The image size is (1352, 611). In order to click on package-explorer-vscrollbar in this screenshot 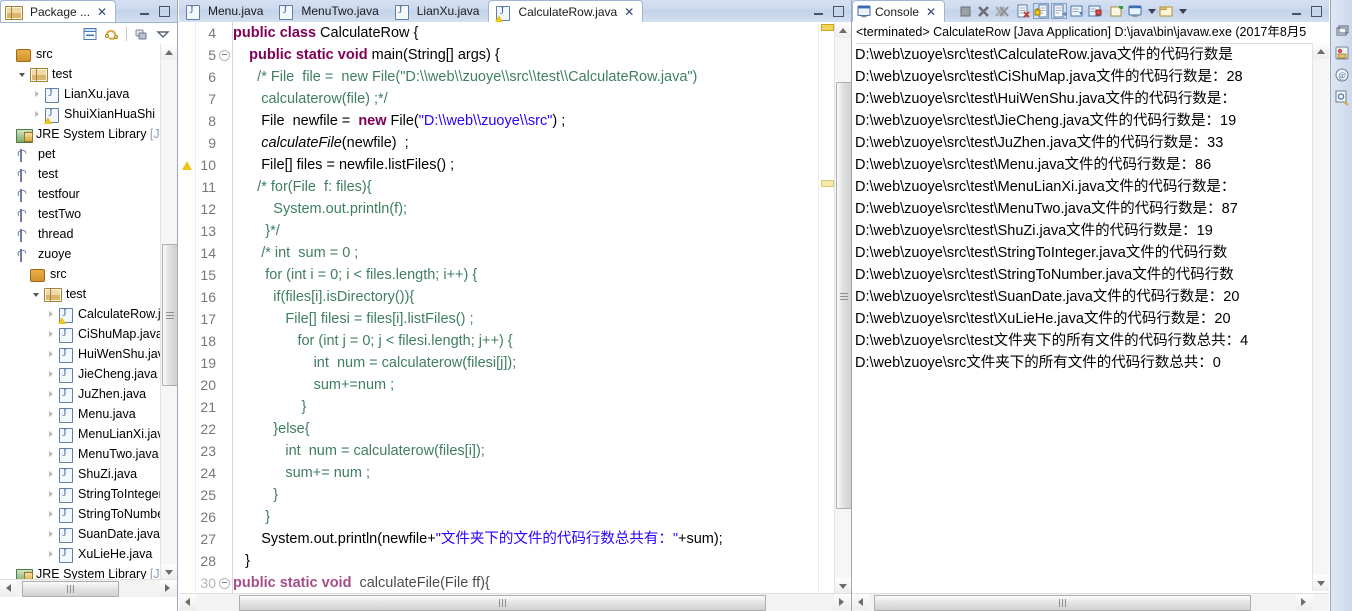, I will do `click(169, 312)`.